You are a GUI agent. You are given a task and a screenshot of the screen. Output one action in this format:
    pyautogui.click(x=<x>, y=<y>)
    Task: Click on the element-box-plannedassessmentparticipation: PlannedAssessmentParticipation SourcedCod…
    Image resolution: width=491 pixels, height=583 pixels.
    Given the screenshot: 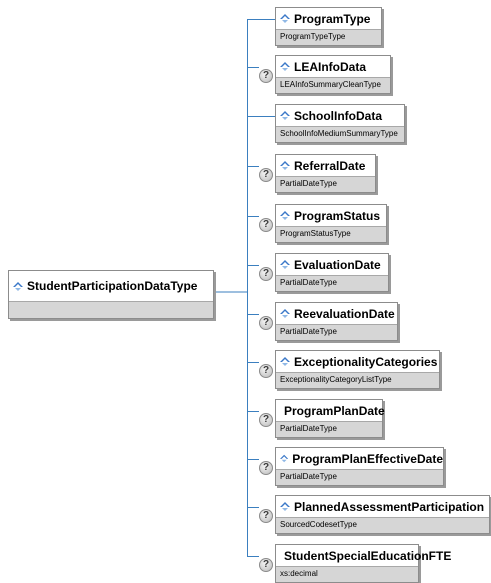 What is the action you would take?
    pyautogui.click(x=382, y=514)
    